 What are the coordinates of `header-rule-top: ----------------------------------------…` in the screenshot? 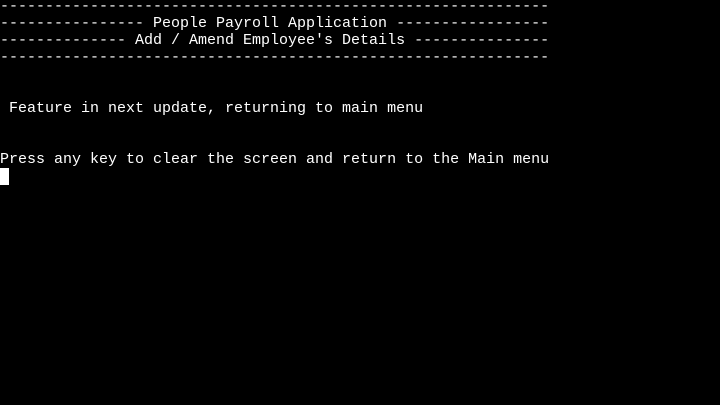 It's located at (275, 7).